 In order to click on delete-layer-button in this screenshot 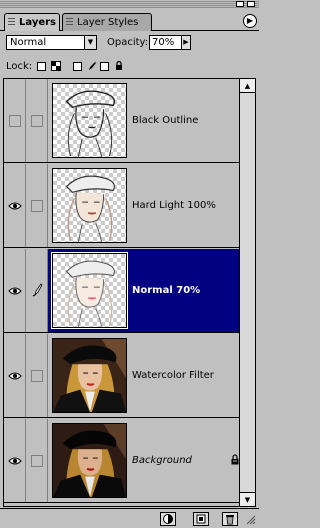, I will do `click(230, 519)`.